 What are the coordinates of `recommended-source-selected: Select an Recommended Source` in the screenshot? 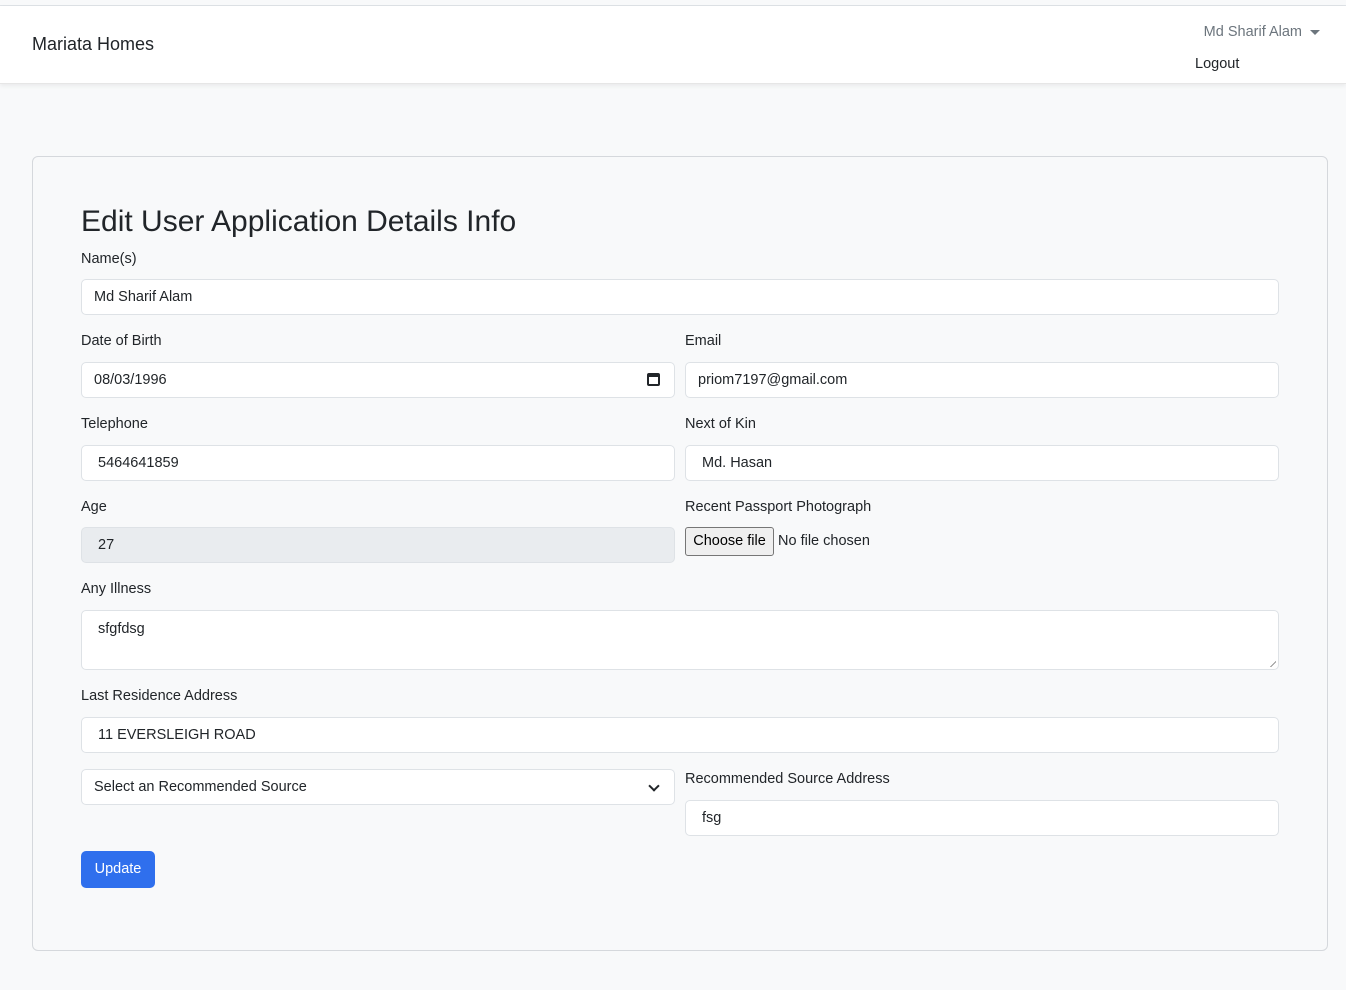 It's located at (200, 787).